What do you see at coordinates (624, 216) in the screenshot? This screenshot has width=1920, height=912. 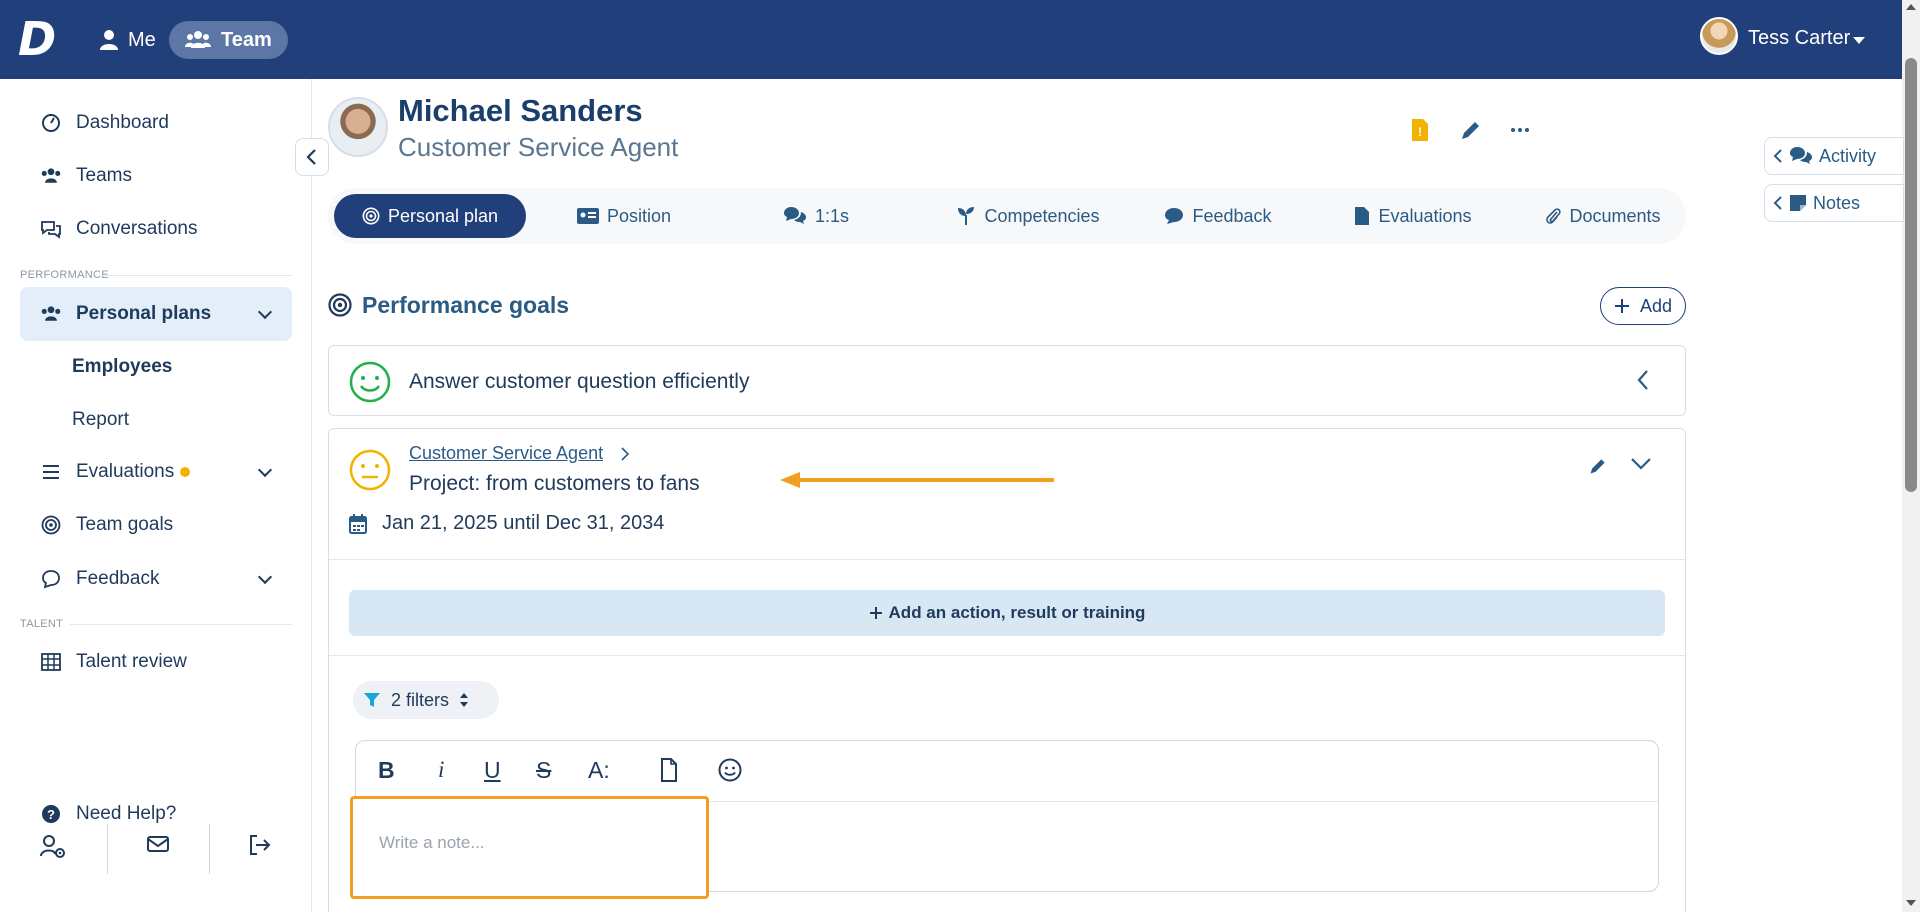 I see `tab-position: Position` at bounding box center [624, 216].